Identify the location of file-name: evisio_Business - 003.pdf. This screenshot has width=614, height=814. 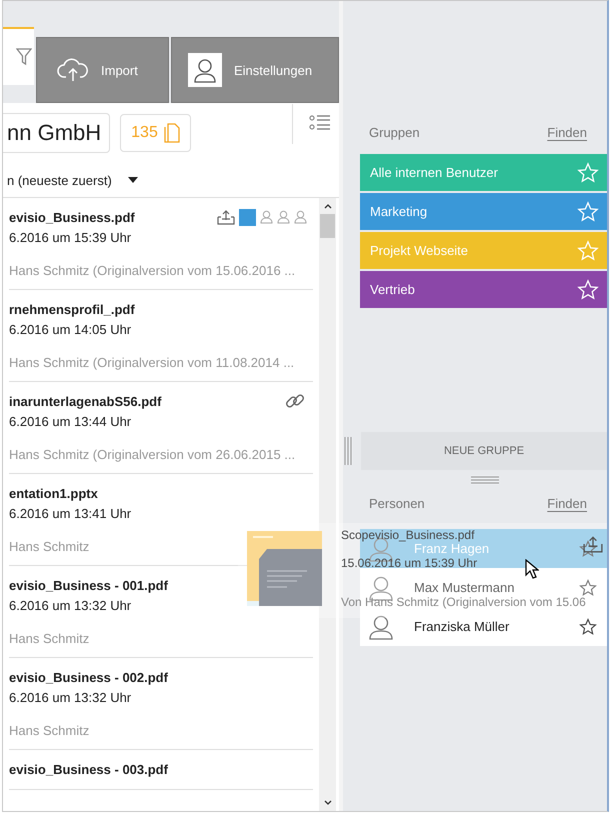
(88, 769).